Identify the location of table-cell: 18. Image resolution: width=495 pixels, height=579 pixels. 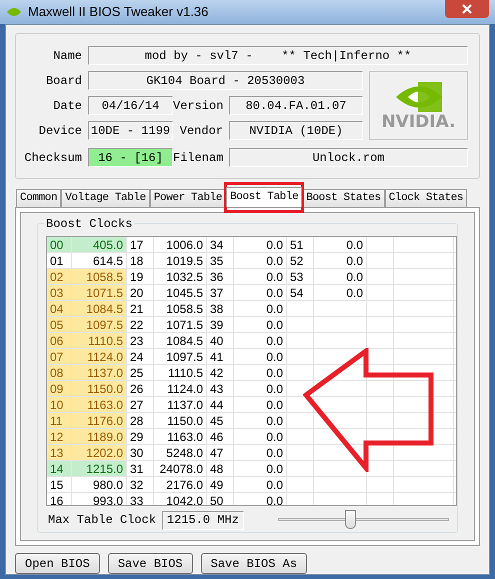
(140, 260).